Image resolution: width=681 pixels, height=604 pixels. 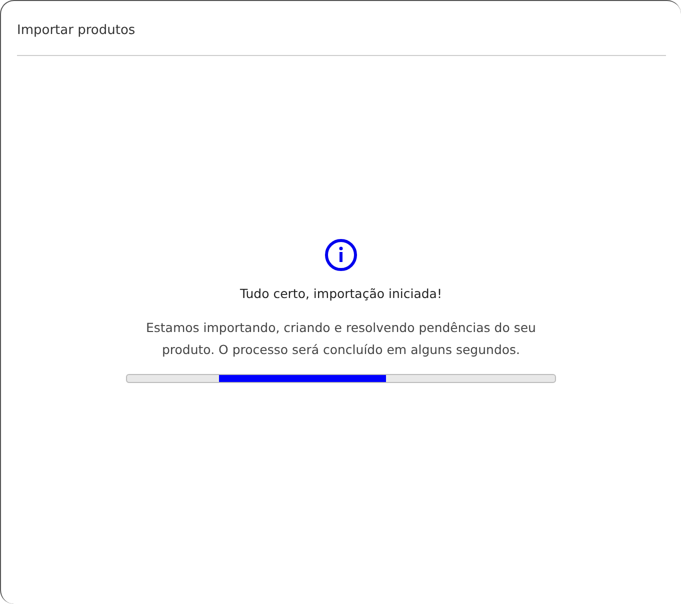 I want to click on info-icon, so click(x=341, y=255).